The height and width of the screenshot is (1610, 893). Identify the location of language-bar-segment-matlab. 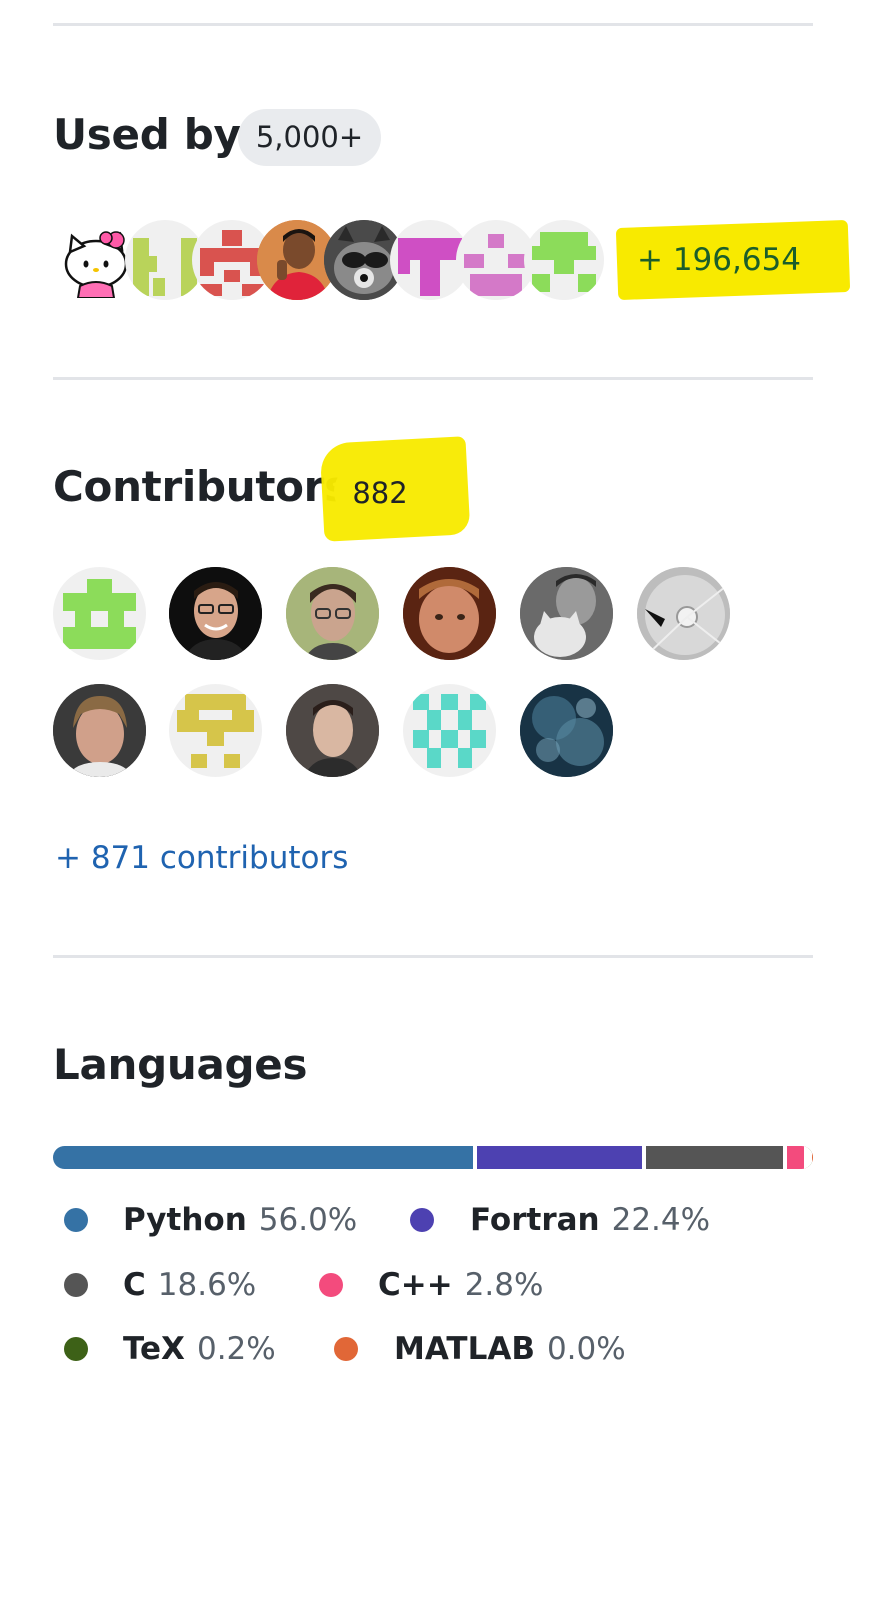
(812, 1157).